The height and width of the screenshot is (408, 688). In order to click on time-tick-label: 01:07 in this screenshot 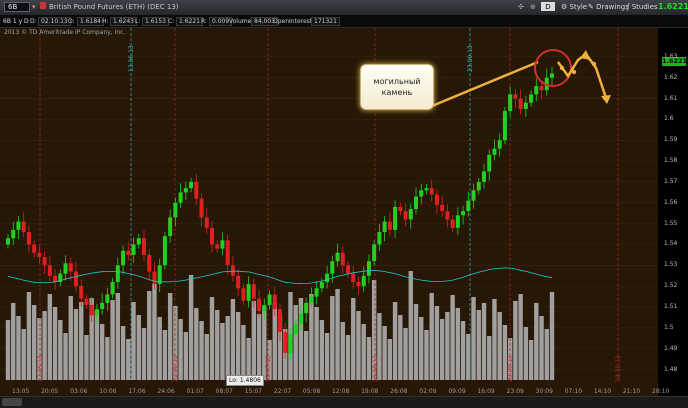, I will do `click(195, 391)`.